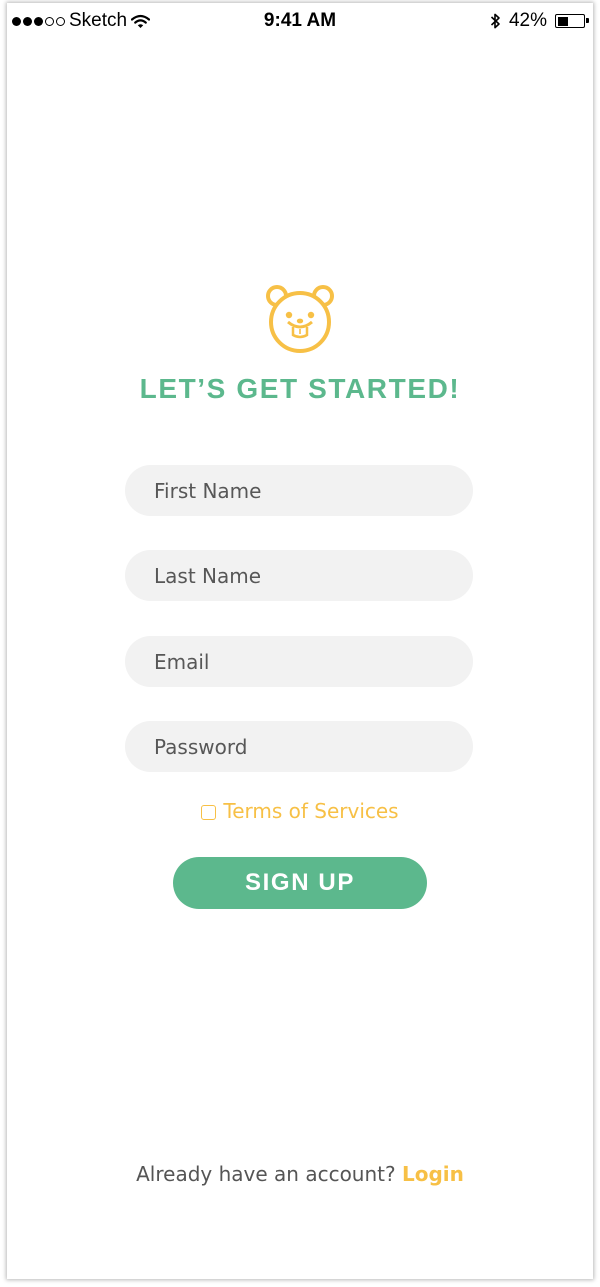  Describe the element at coordinates (495, 21) in the screenshot. I see `bluetooth-icon` at that location.